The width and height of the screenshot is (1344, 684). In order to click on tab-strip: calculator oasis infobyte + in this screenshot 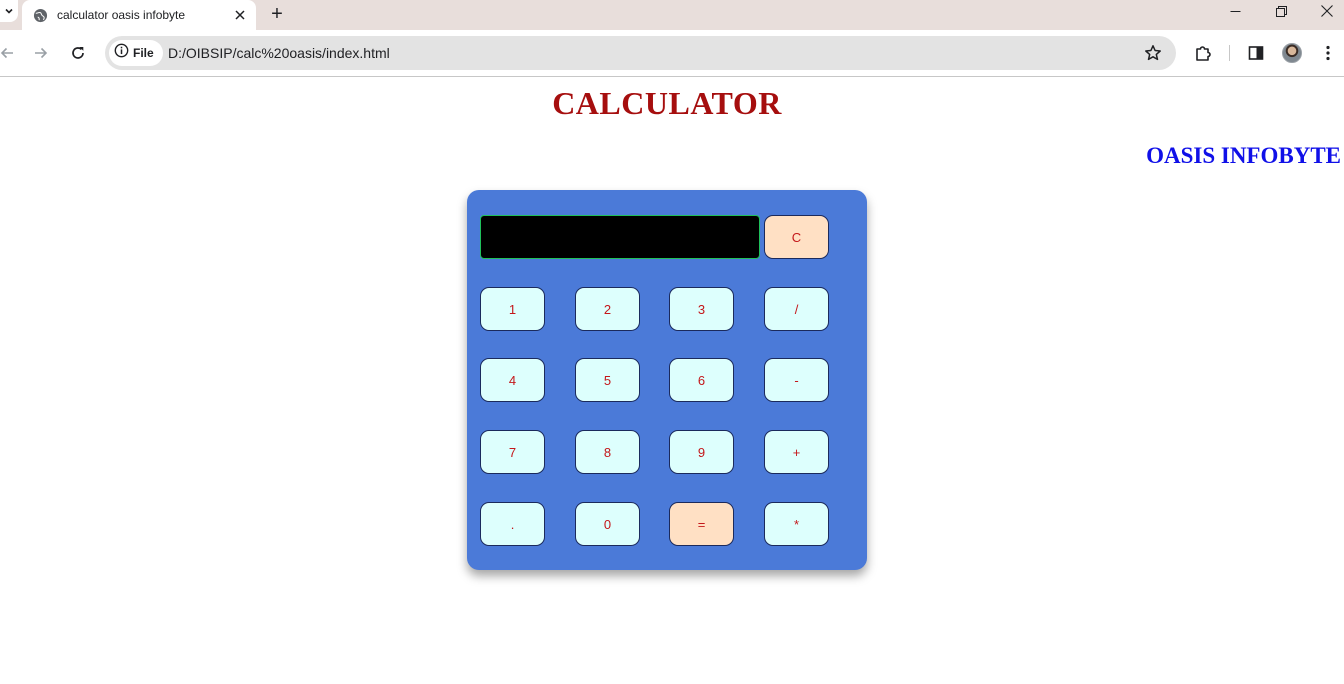, I will do `click(672, 15)`.